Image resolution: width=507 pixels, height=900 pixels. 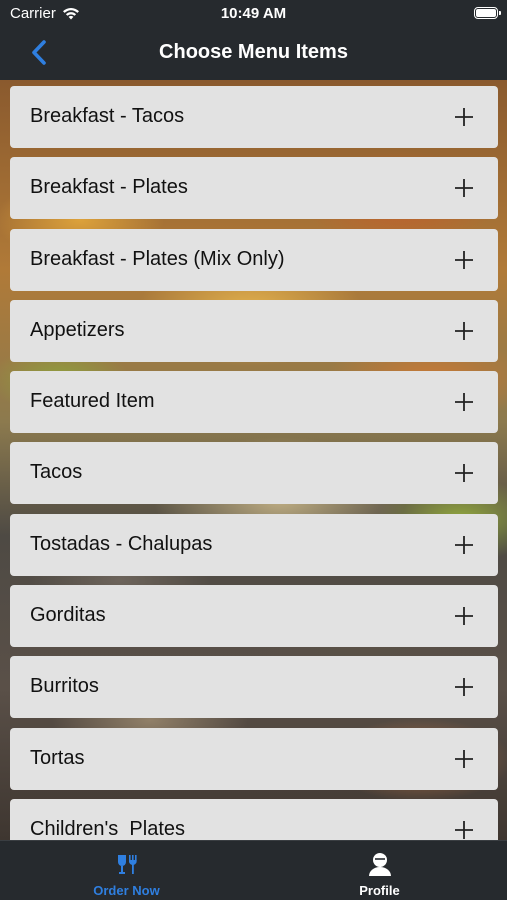 I want to click on menu-item-breakfast-plates: Breakfast - Plates, so click(x=254, y=188).